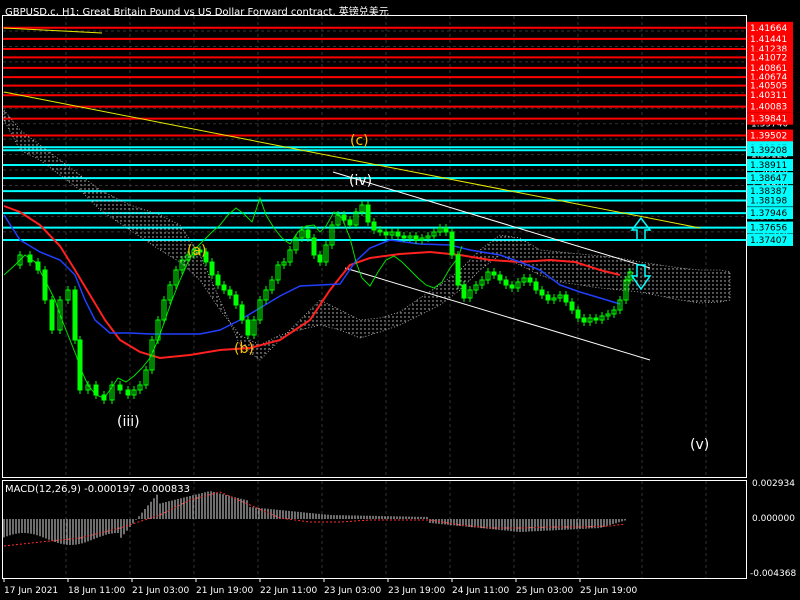  I want to click on macd-axis-bottom: -0.004368, so click(773, 574).